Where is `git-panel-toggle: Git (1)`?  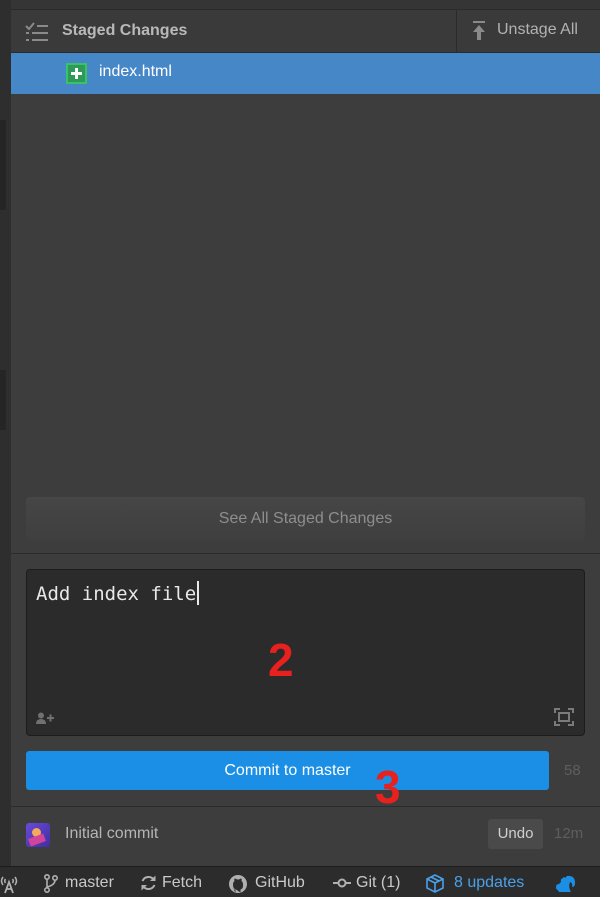
git-panel-toggle: Git (1) is located at coordinates (373, 883).